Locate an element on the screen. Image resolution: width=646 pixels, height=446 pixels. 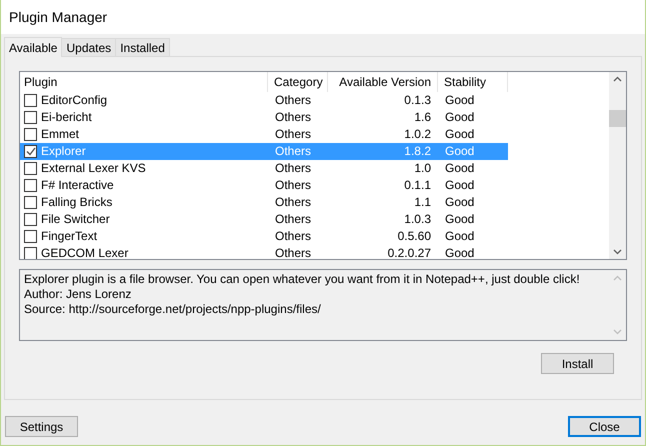
table-cell-text: Ei-bericht is located at coordinates (66, 117).